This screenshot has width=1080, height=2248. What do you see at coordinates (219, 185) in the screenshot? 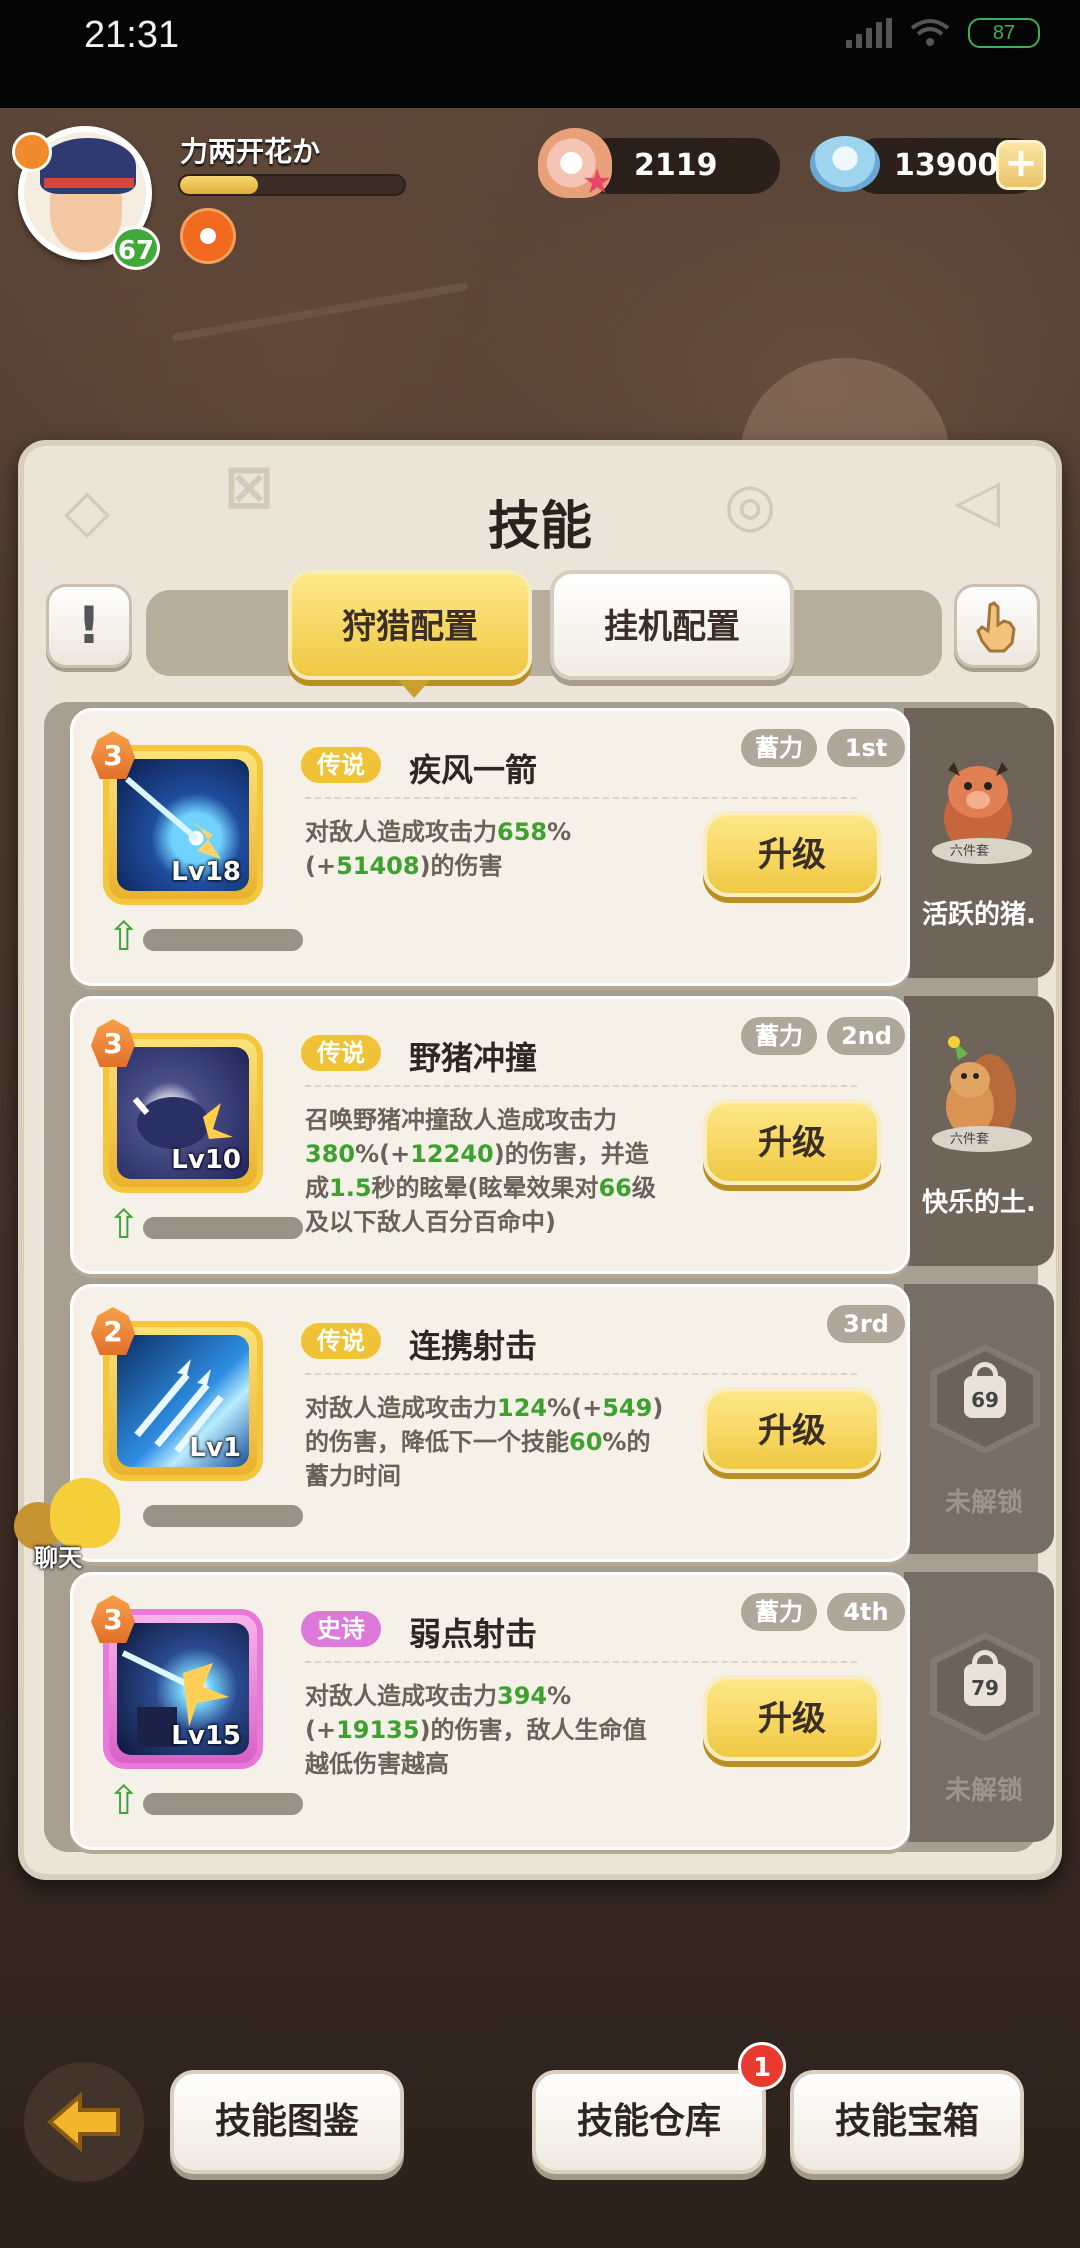
I see `player-exp-fill` at bounding box center [219, 185].